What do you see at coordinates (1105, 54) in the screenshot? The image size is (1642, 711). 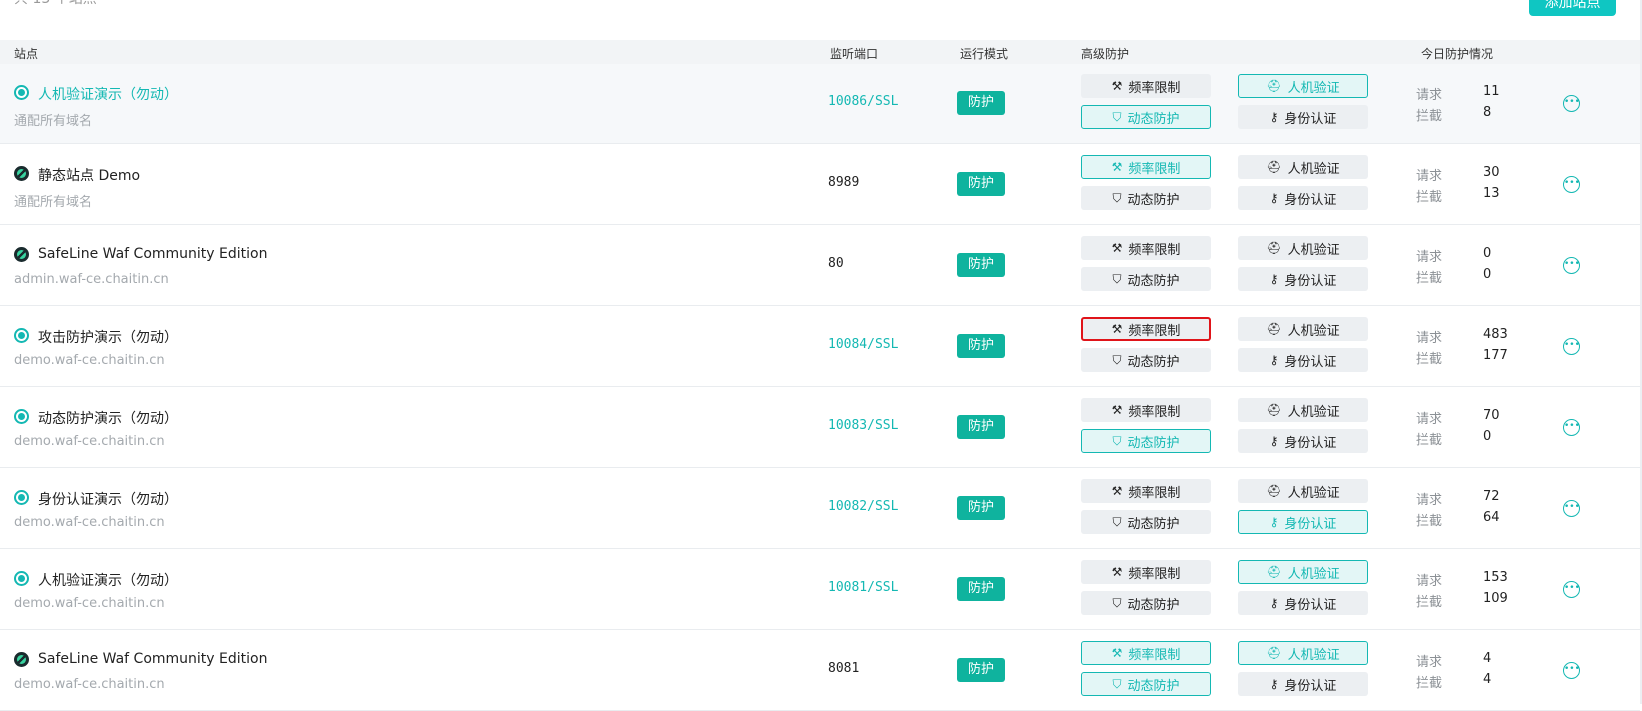 I see `column-advanced-protection: 高级防护` at bounding box center [1105, 54].